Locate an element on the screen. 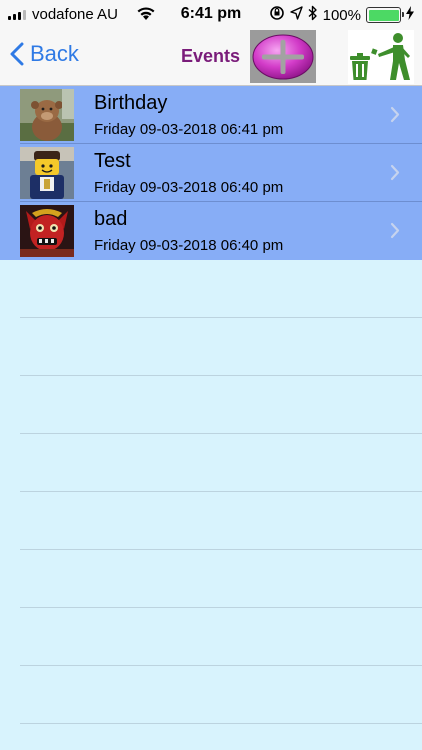 The image size is (422, 750). location-icon is located at coordinates (296, 15).